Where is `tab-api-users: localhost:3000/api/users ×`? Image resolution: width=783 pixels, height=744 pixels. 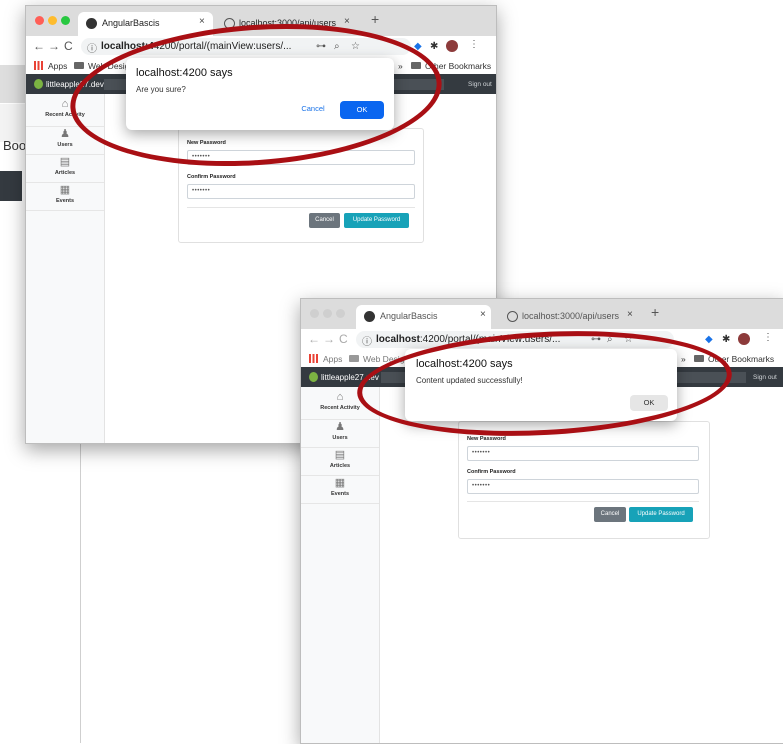
tab-api-users: localhost:3000/api/users × is located at coordinates (571, 317).